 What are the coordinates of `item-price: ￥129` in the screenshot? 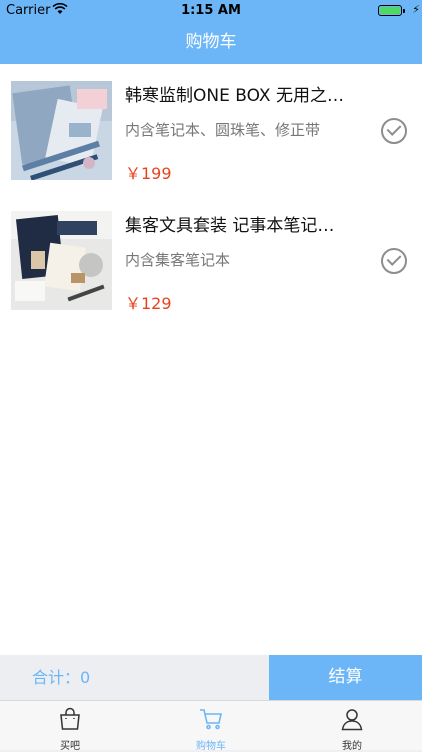 It's located at (148, 303).